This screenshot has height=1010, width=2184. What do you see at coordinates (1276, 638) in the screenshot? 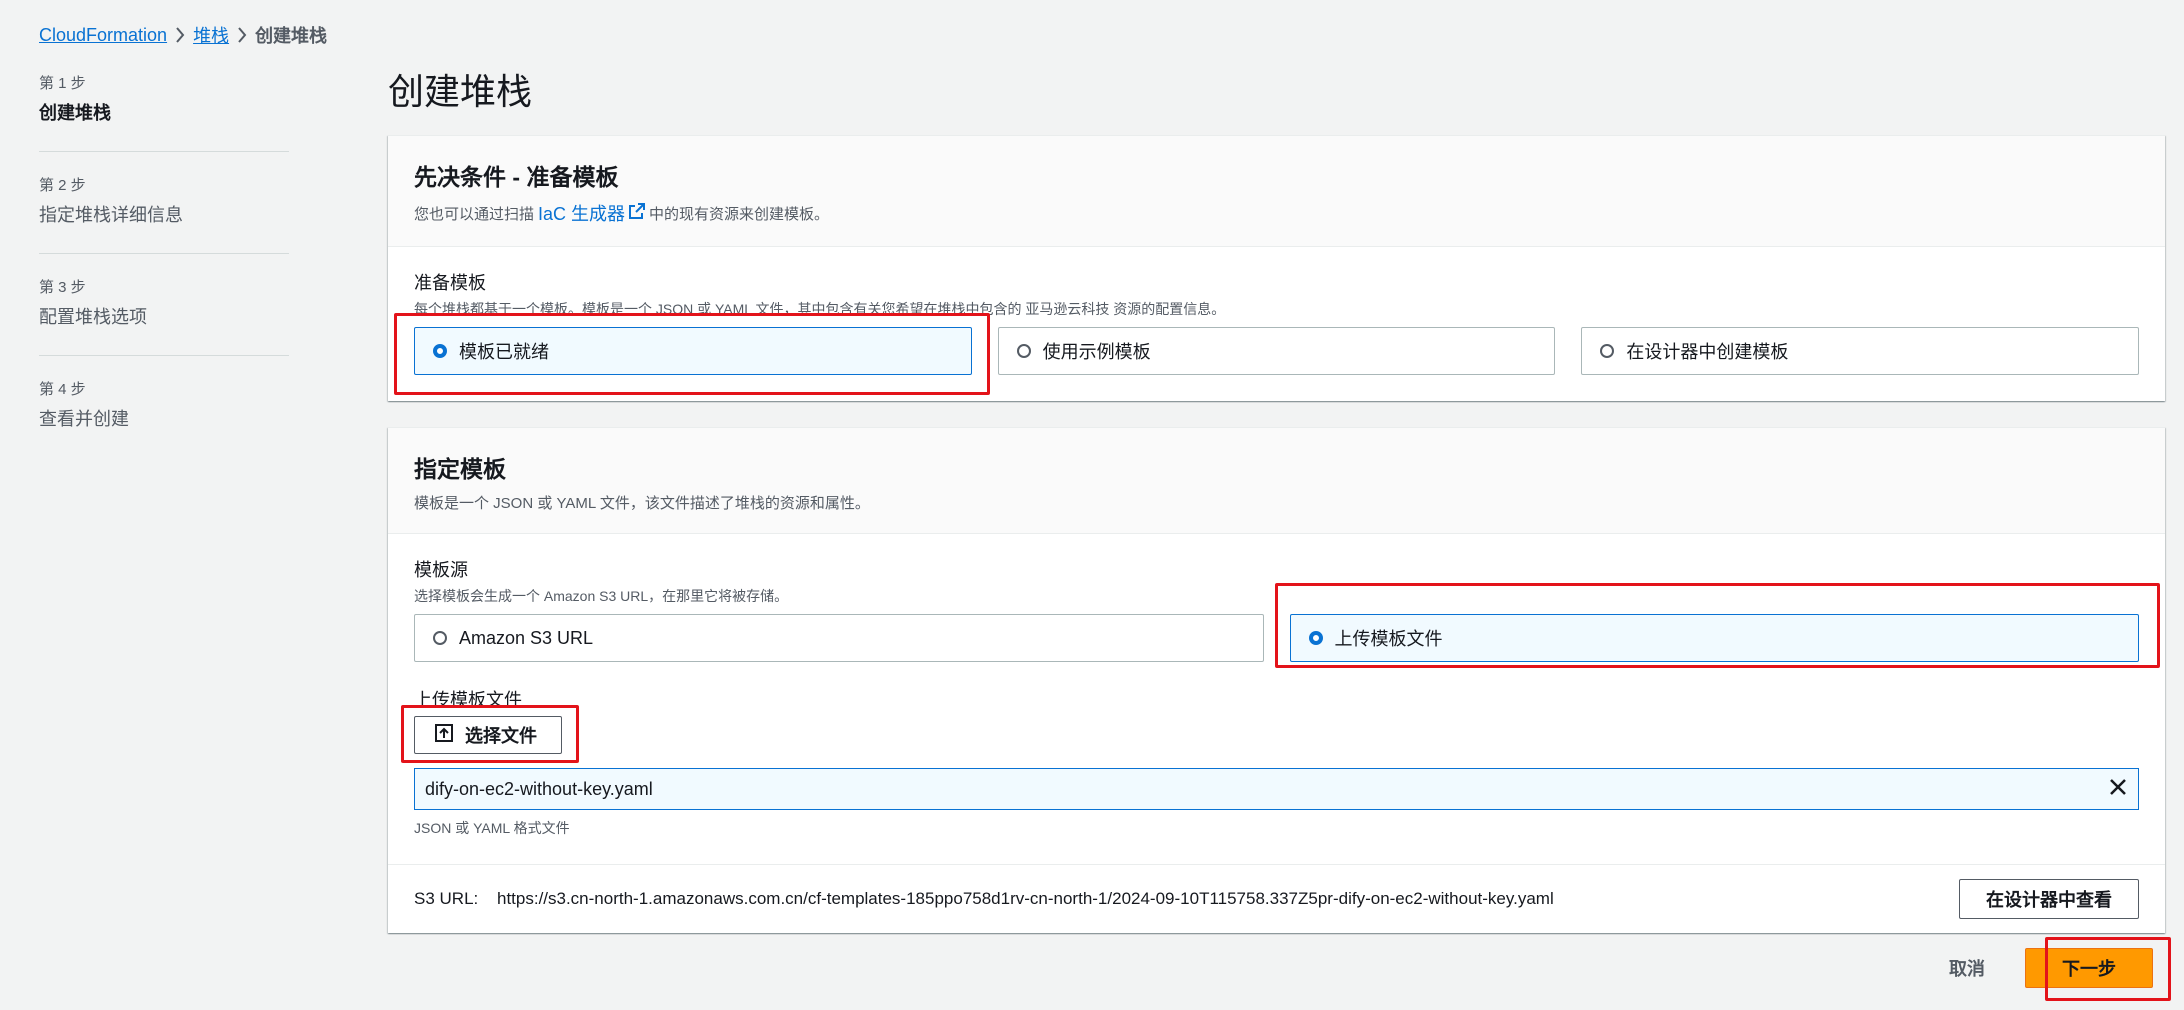
I see `template-source-options: Amazon S3 URL 上传模板文件` at bounding box center [1276, 638].